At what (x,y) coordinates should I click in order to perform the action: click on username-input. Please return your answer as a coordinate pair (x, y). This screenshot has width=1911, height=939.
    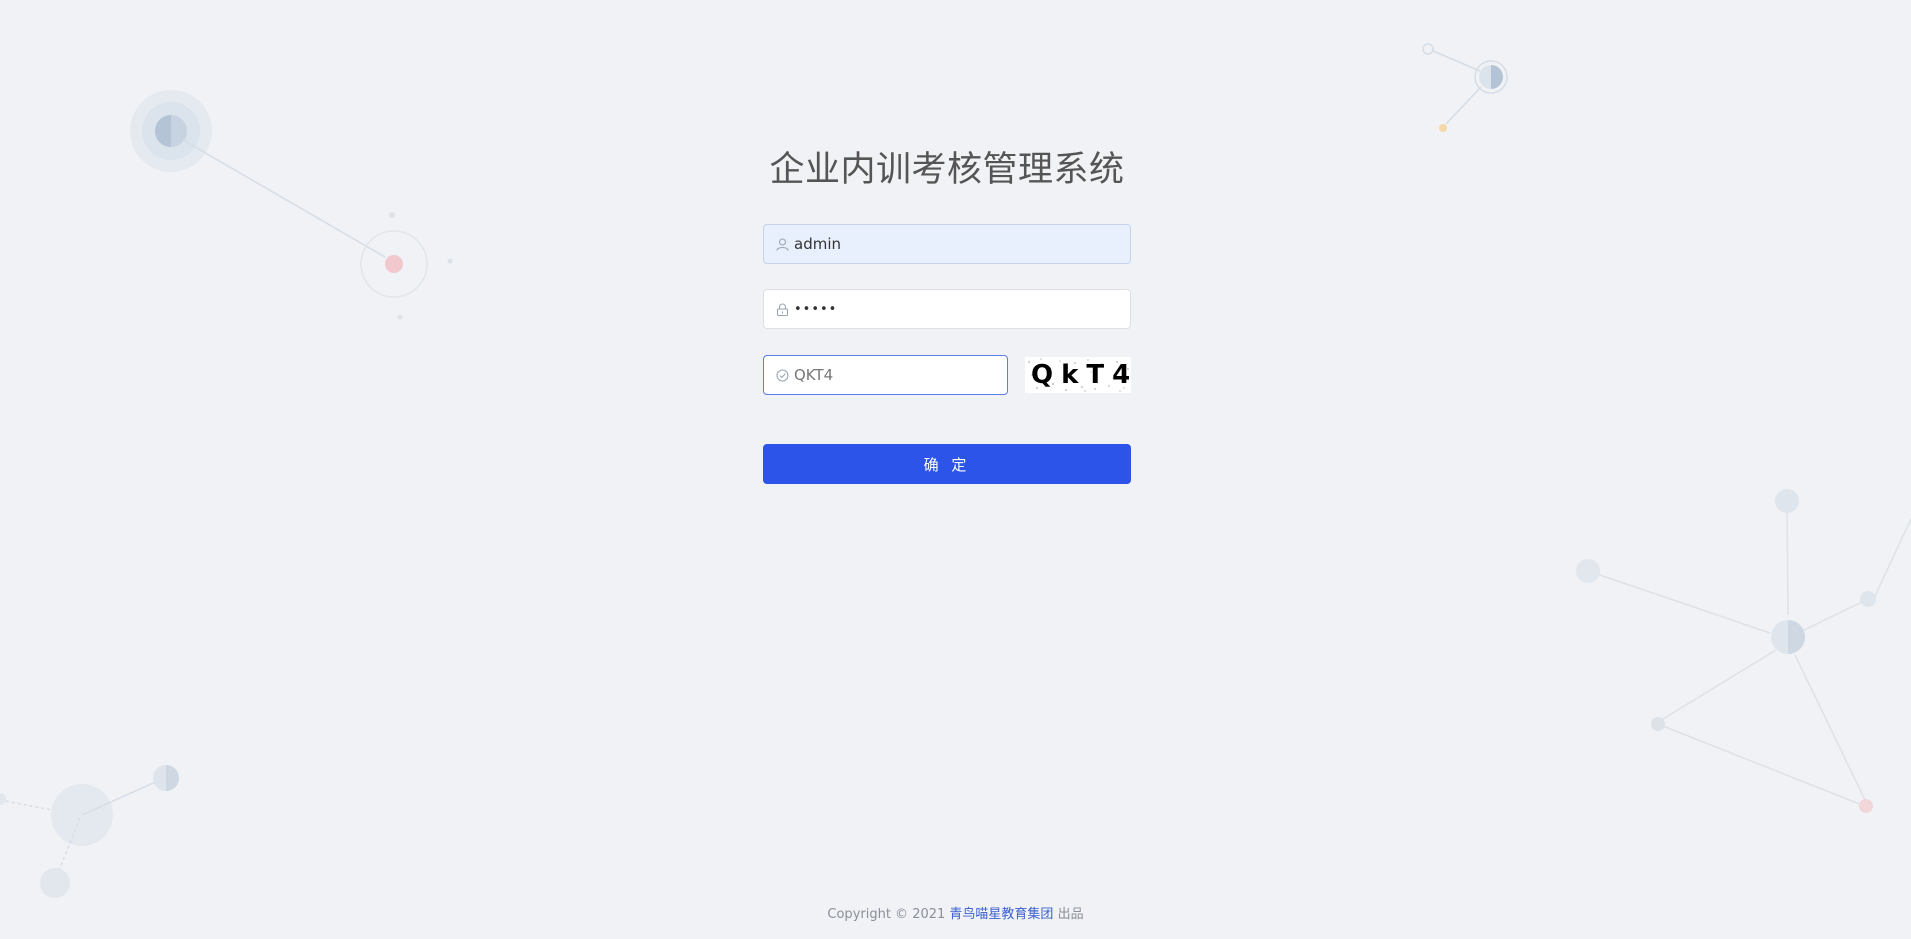
    Looking at the image, I should click on (962, 244).